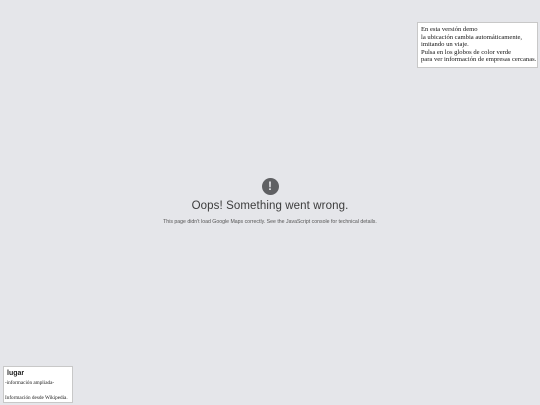 This screenshot has height=405, width=540. What do you see at coordinates (36, 398) in the screenshot?
I see `wikipedia-source-text: Información desde Wikipedia.` at bounding box center [36, 398].